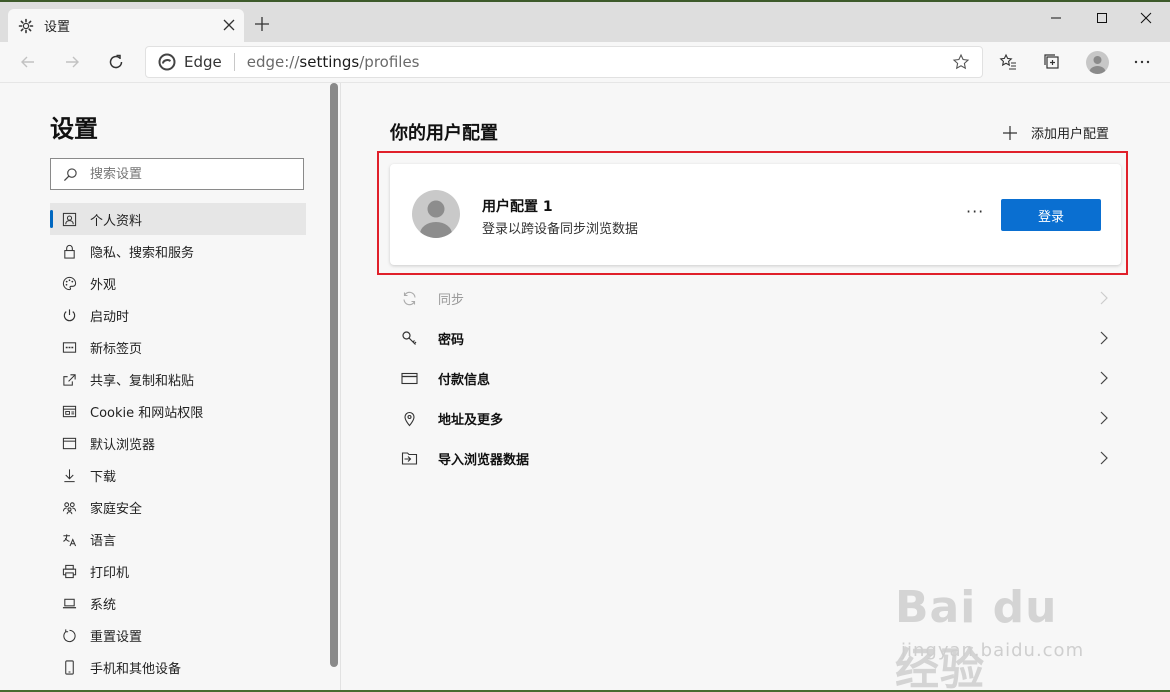 The width and height of the screenshot is (1170, 692). Describe the element at coordinates (178, 347) in the screenshot. I see `sidebar-item-new-tab: 新标签页` at that location.